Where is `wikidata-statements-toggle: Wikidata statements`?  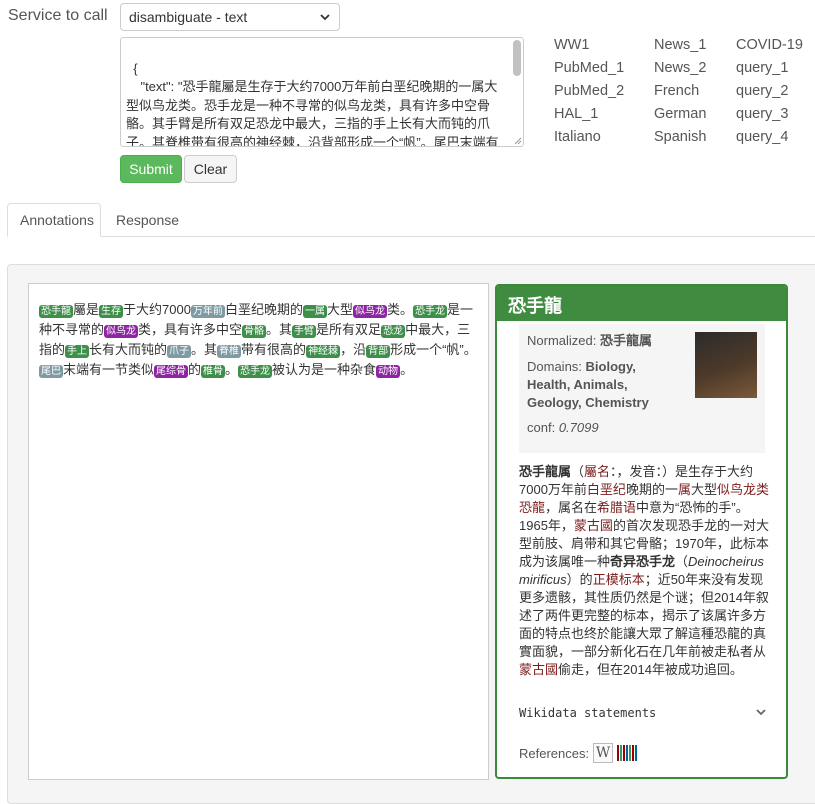
wikidata-statements-toggle: Wikidata statements is located at coordinates (643, 713).